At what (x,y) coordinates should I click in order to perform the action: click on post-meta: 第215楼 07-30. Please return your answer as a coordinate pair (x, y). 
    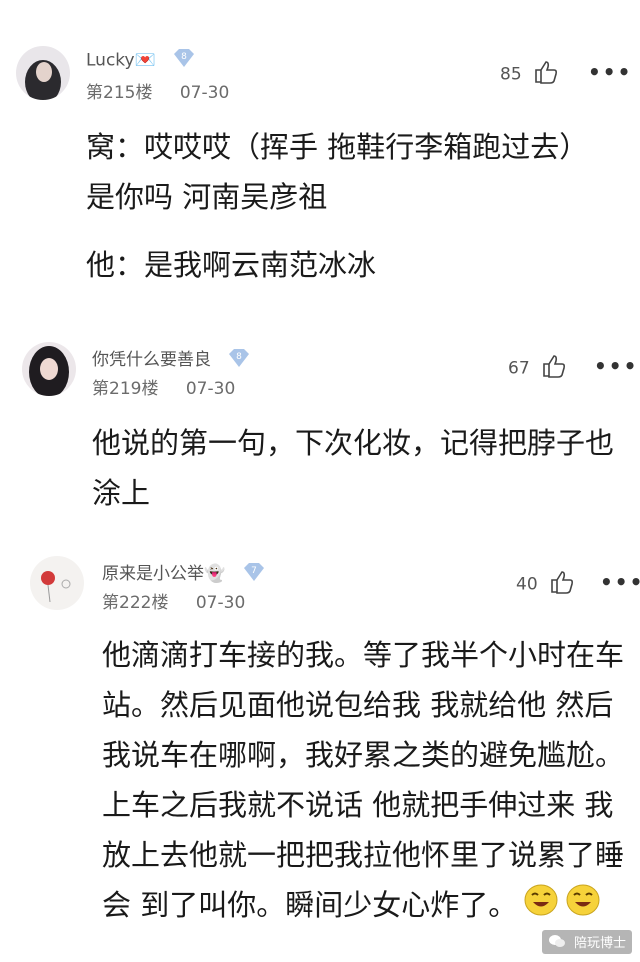
    Looking at the image, I should click on (168, 90).